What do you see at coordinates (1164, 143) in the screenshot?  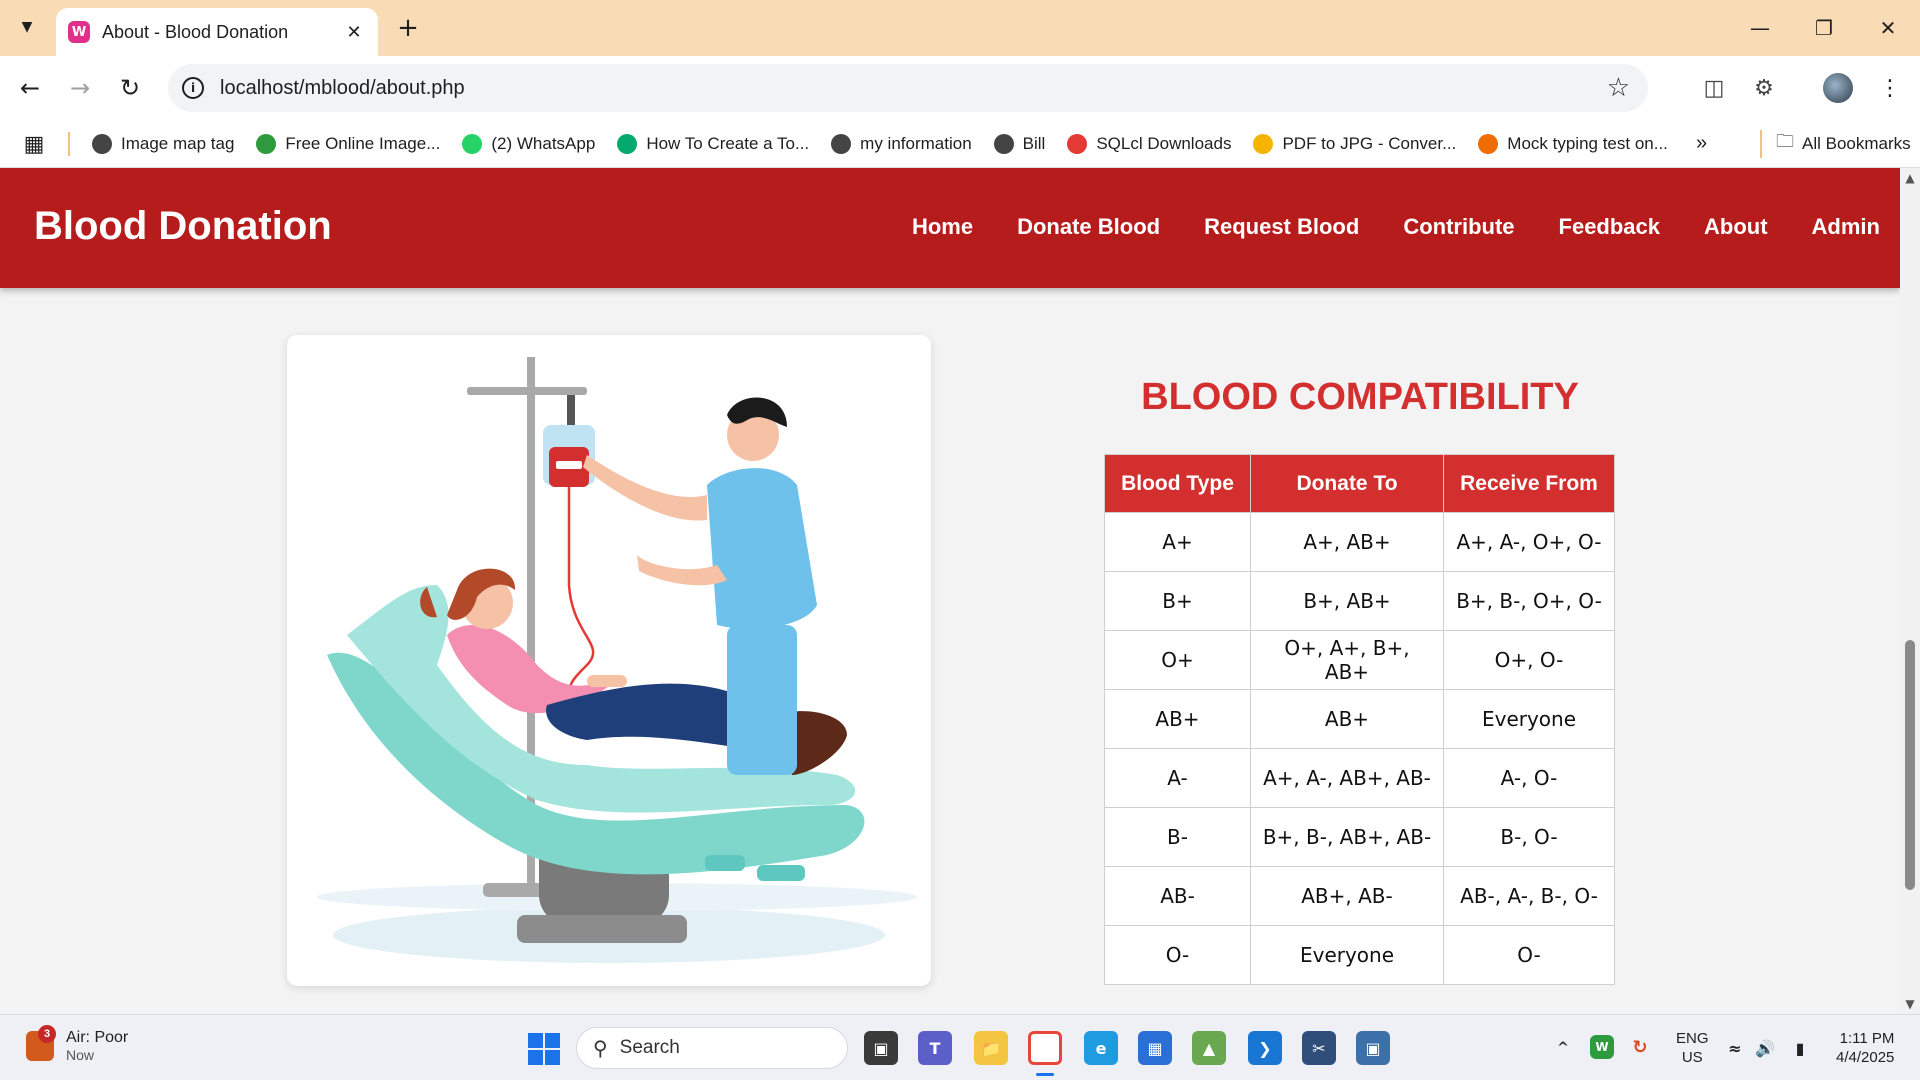 I see `bookmark-label: SQLcl Downloads` at bounding box center [1164, 143].